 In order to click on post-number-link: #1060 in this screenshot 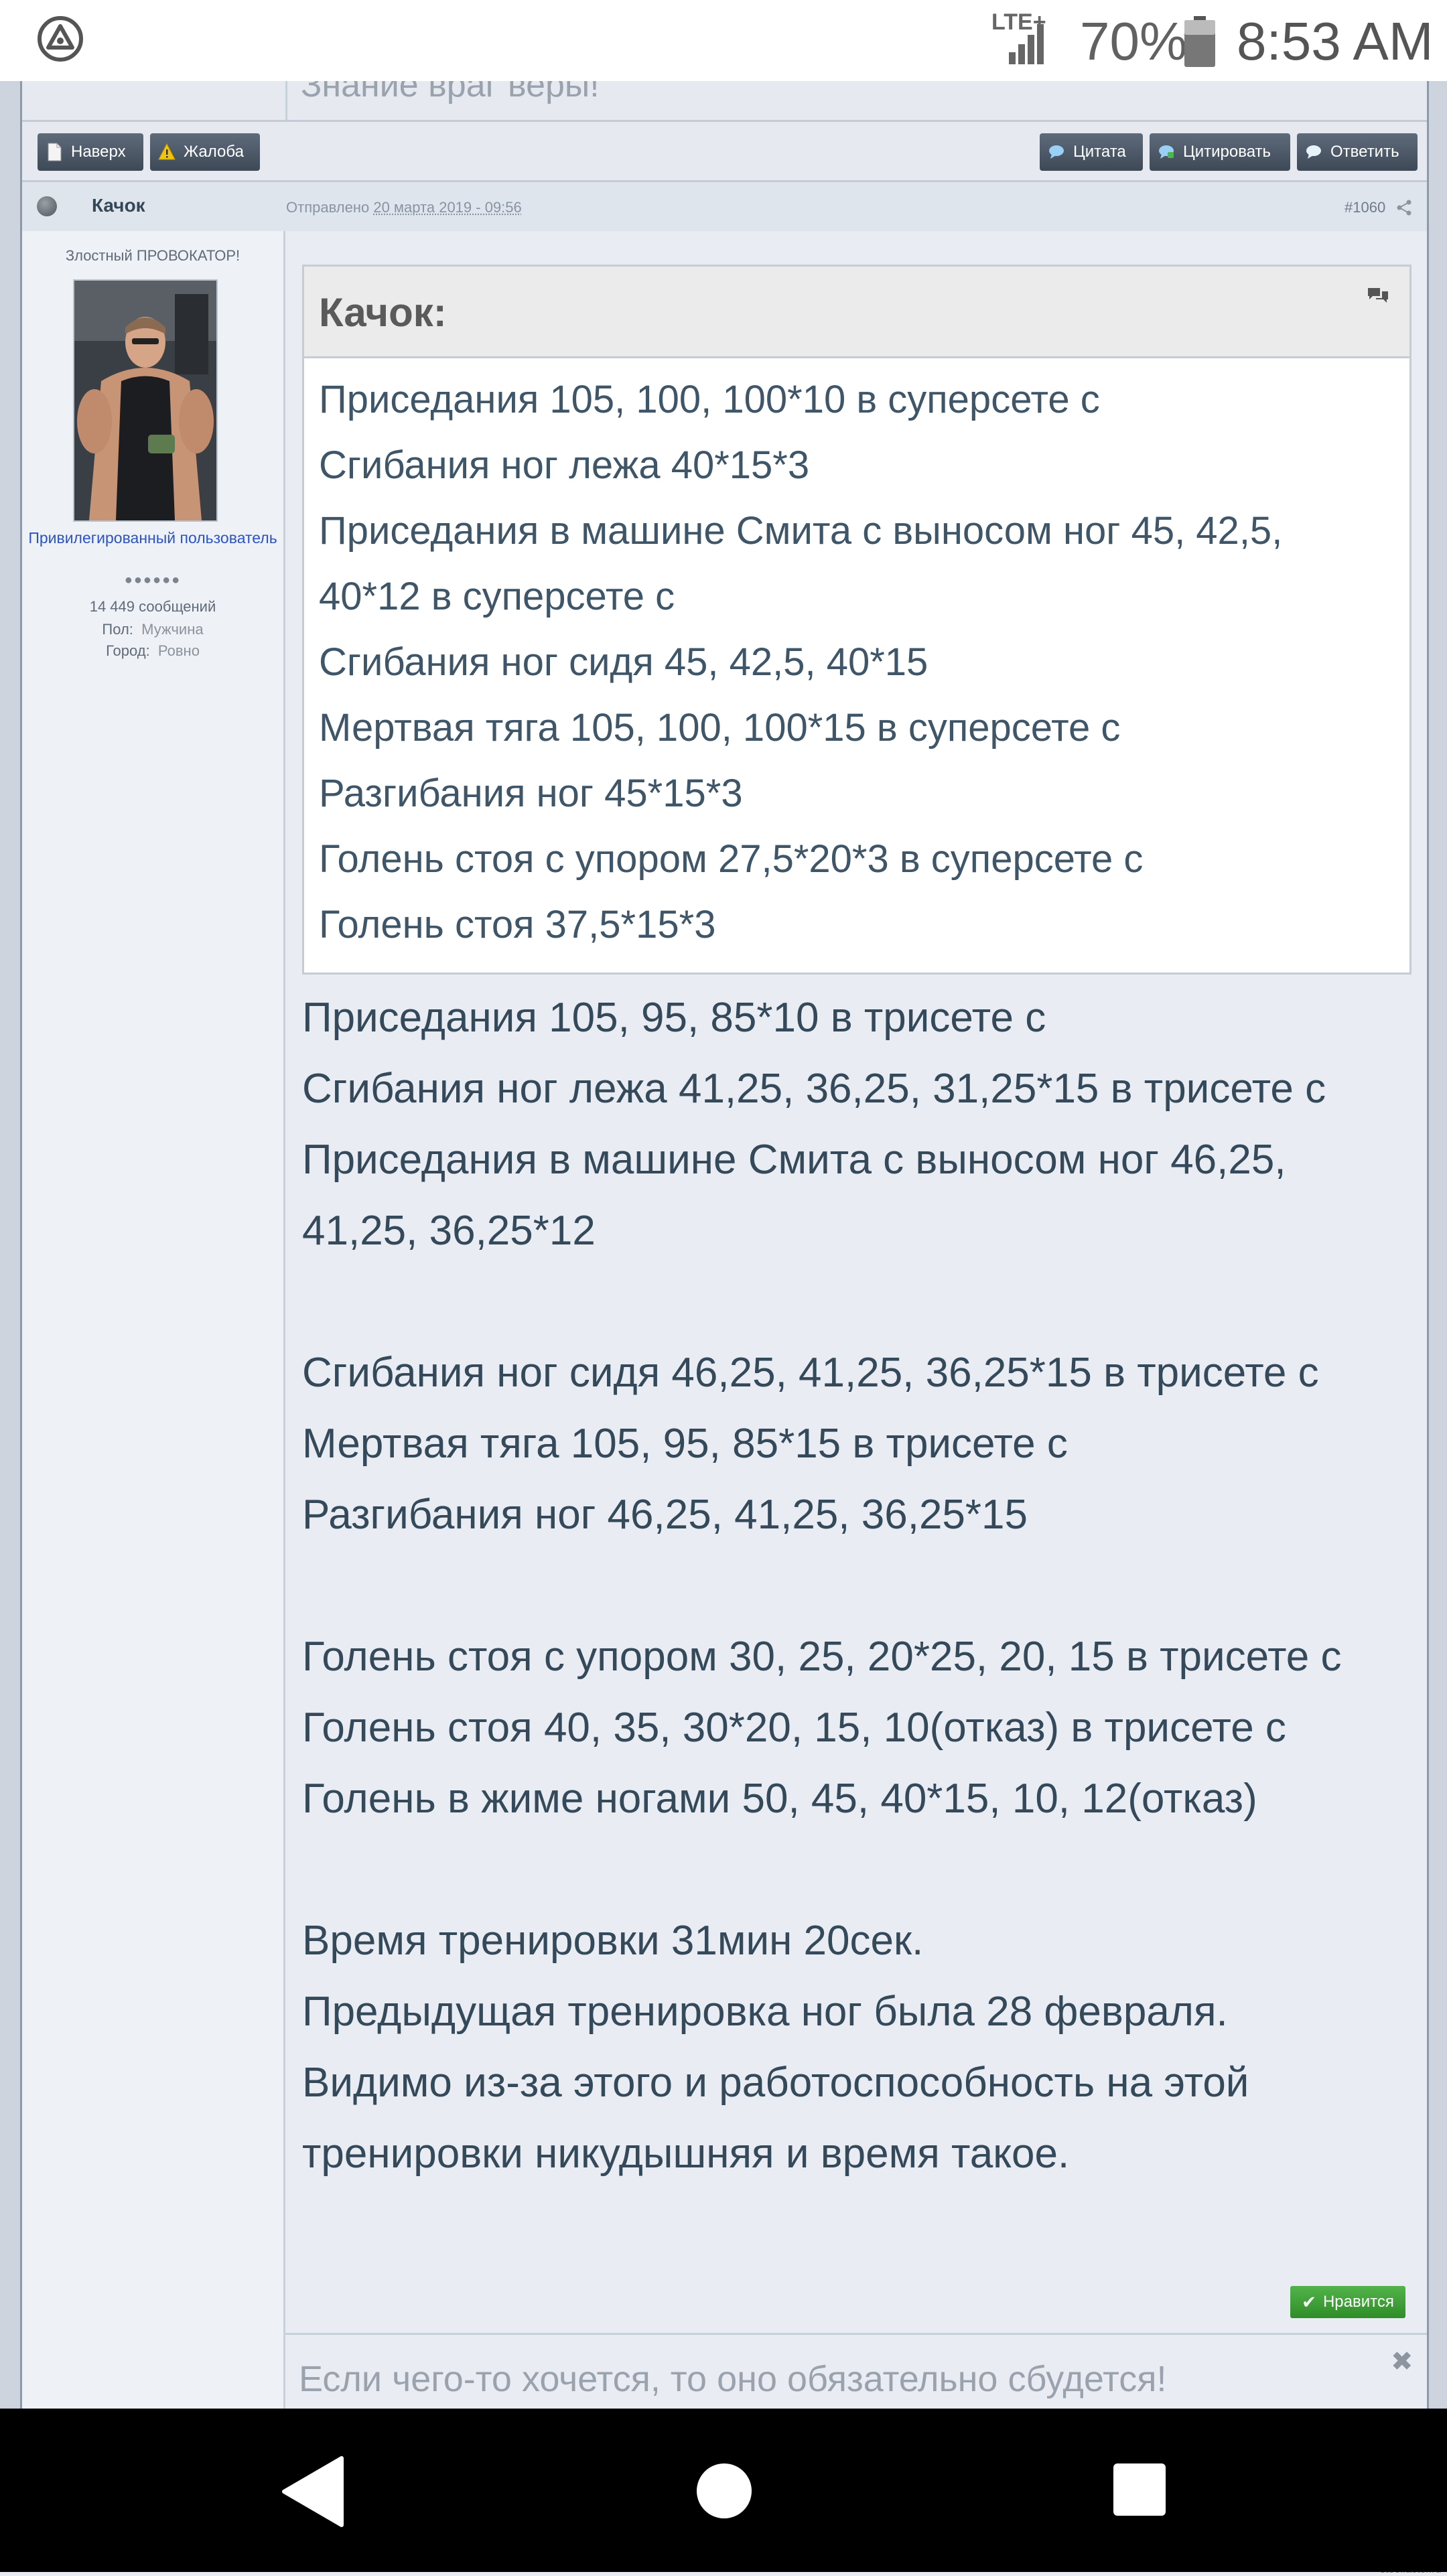, I will do `click(1365, 207)`.